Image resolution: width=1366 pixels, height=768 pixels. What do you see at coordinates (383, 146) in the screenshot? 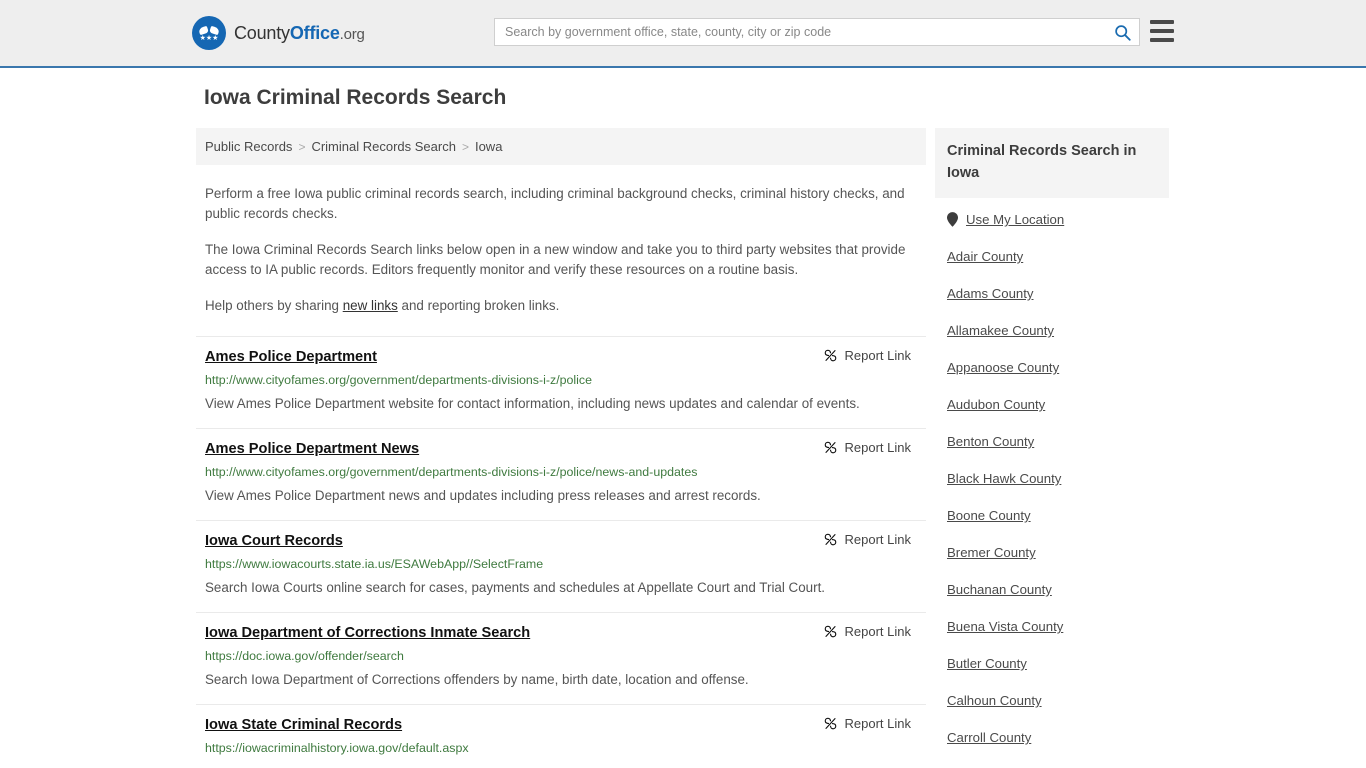
I see `breadcrumb-item-criminal-records-search: Criminal Records Search` at bounding box center [383, 146].